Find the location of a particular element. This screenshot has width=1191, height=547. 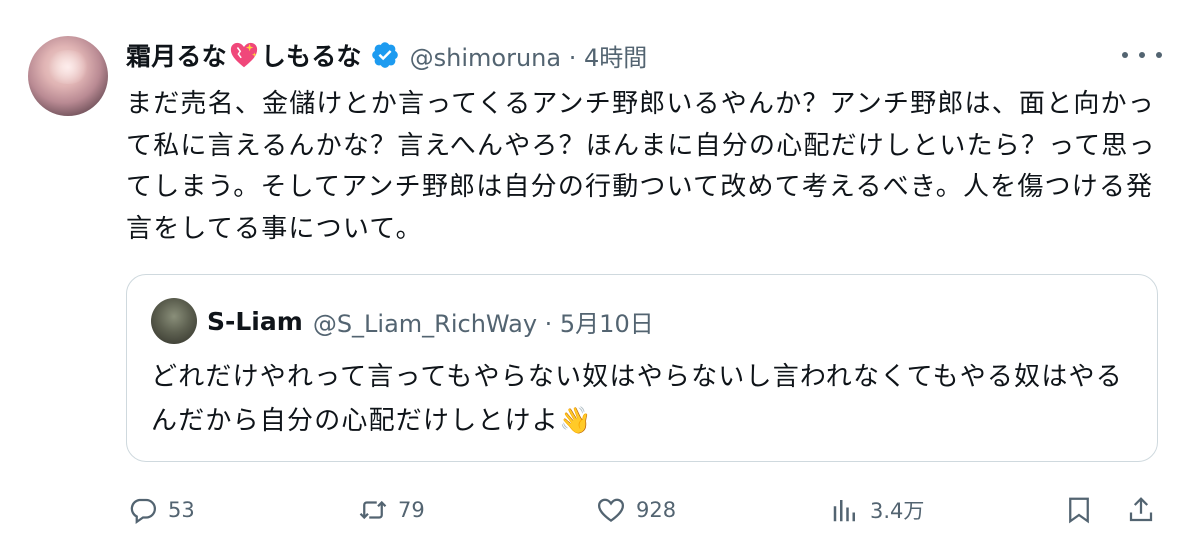

author-name: 霜月るな しもるな is located at coordinates (244, 55).